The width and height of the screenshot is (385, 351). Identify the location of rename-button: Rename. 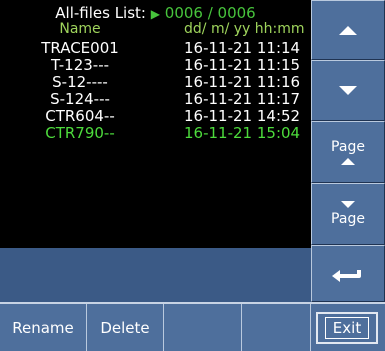
(43, 327).